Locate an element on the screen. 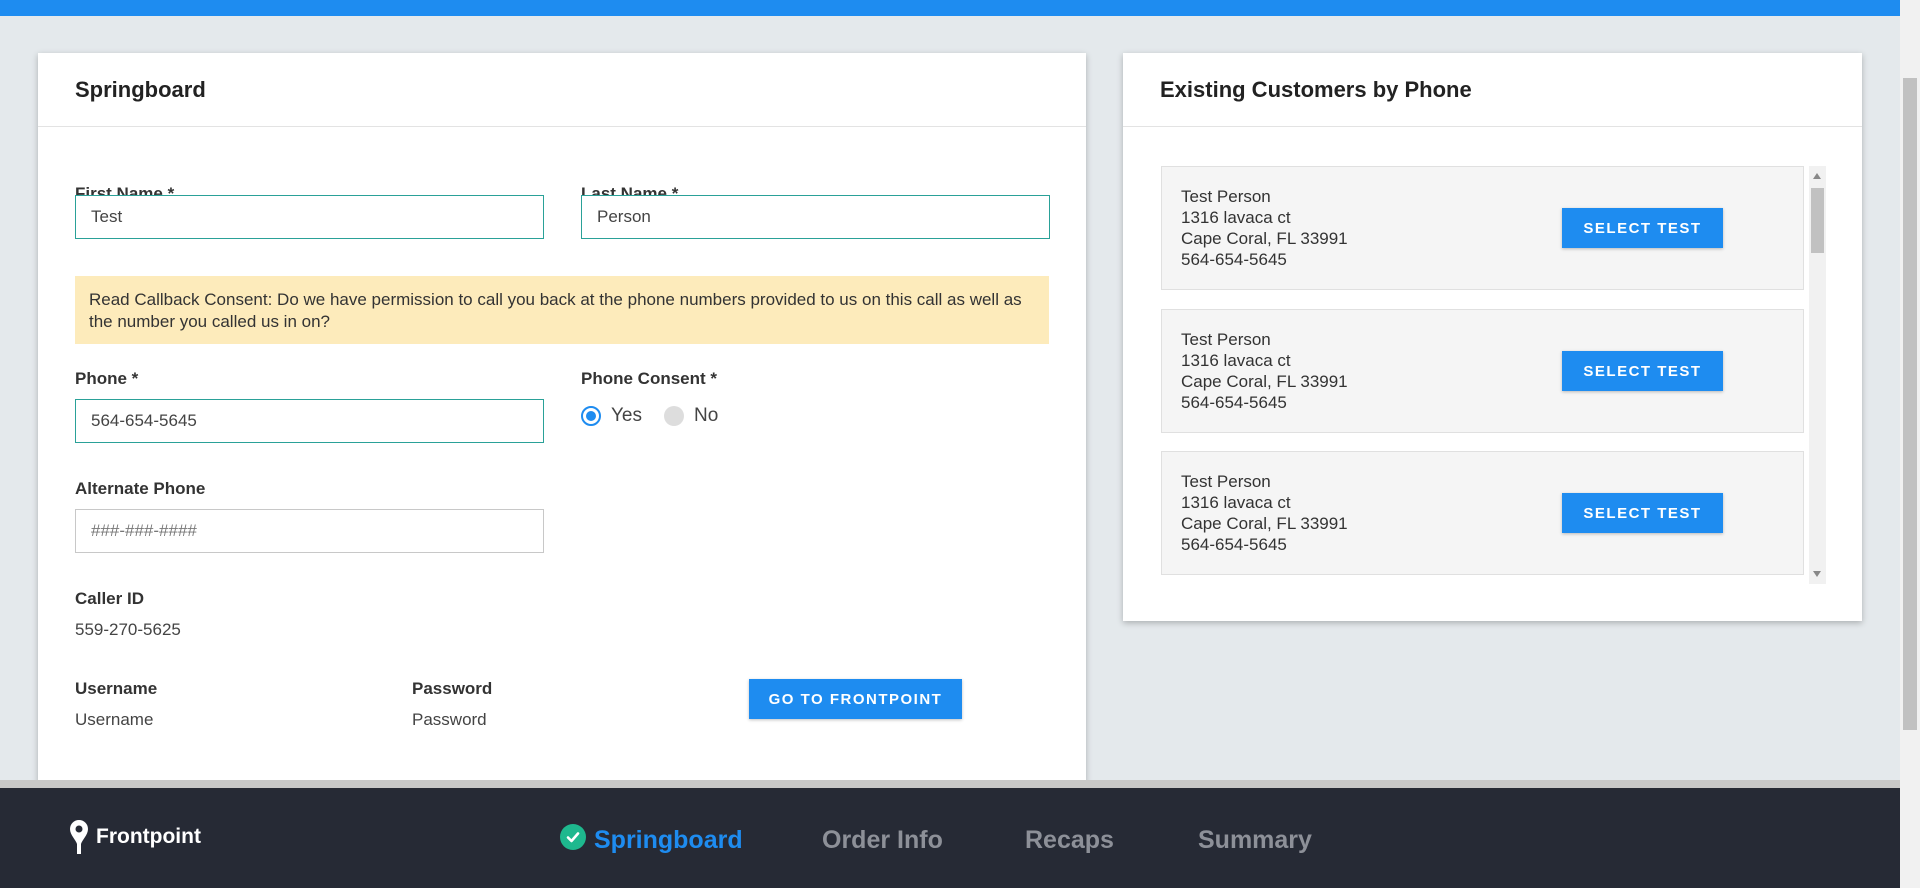  nav-step-recaps: Recaps is located at coordinates (1069, 840).